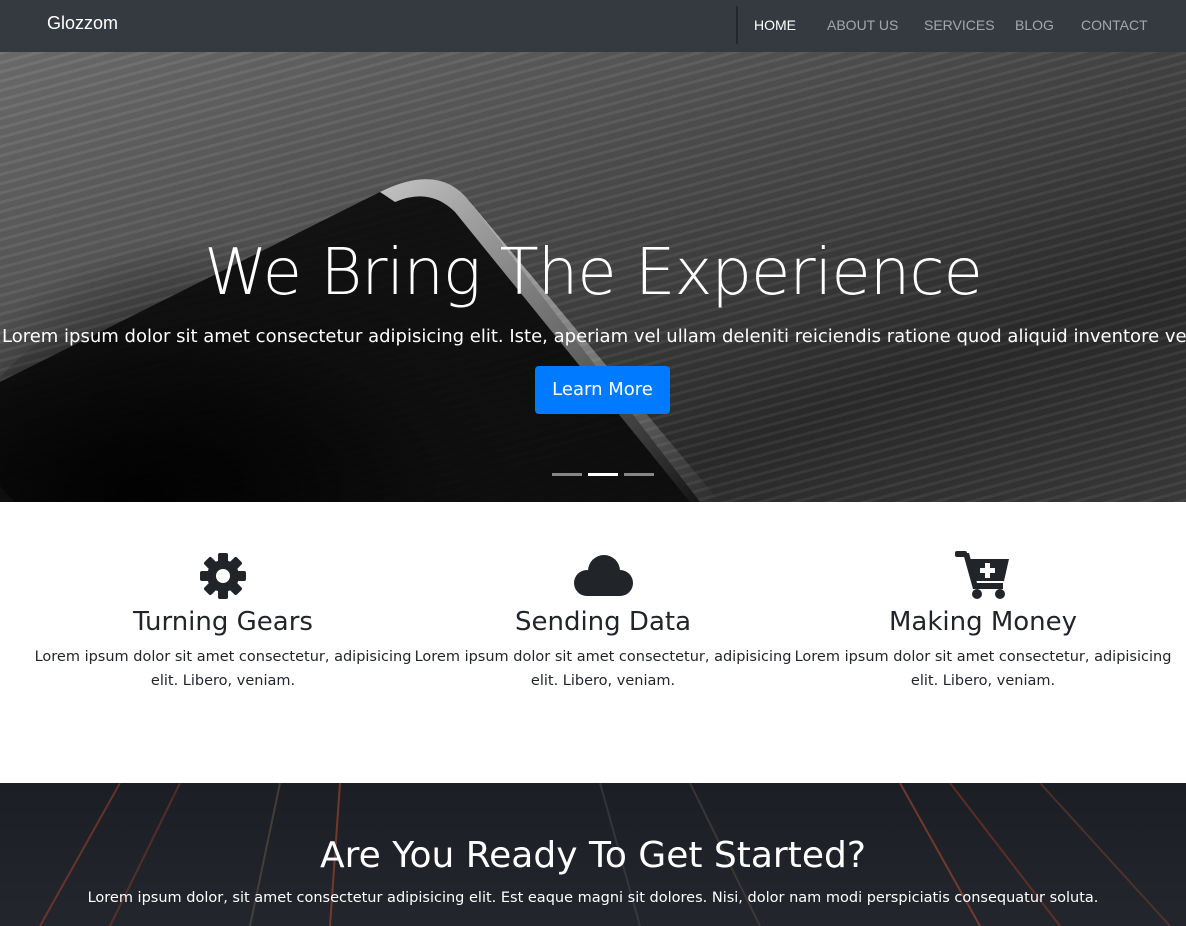 The height and width of the screenshot is (926, 1186). What do you see at coordinates (775, 25) in the screenshot?
I see `nav-item-home: HOME` at bounding box center [775, 25].